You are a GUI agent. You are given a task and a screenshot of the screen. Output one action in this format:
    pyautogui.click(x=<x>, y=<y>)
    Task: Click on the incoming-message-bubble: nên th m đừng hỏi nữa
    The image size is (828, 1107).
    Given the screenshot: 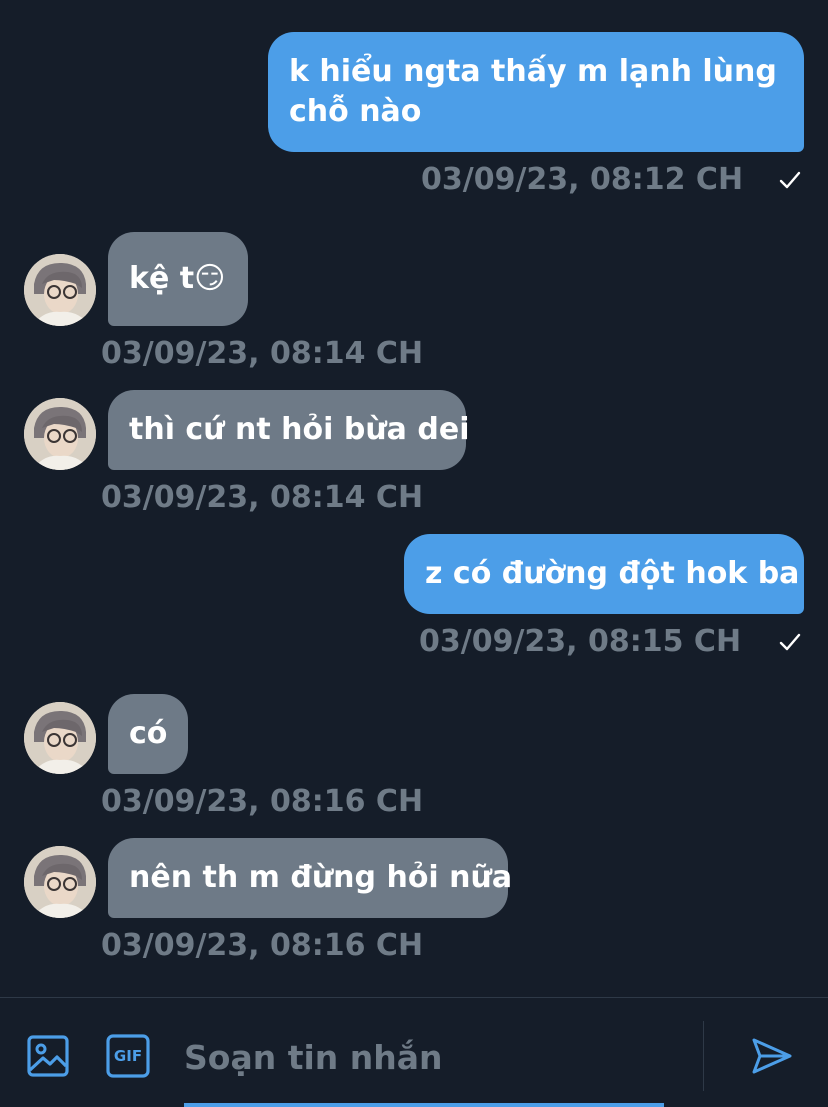 What is the action you would take?
    pyautogui.click(x=310, y=878)
    